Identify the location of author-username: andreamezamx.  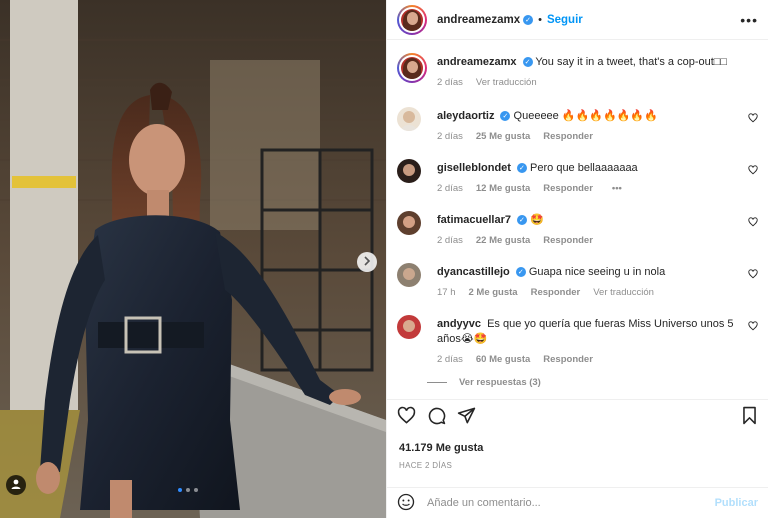
(478, 20).